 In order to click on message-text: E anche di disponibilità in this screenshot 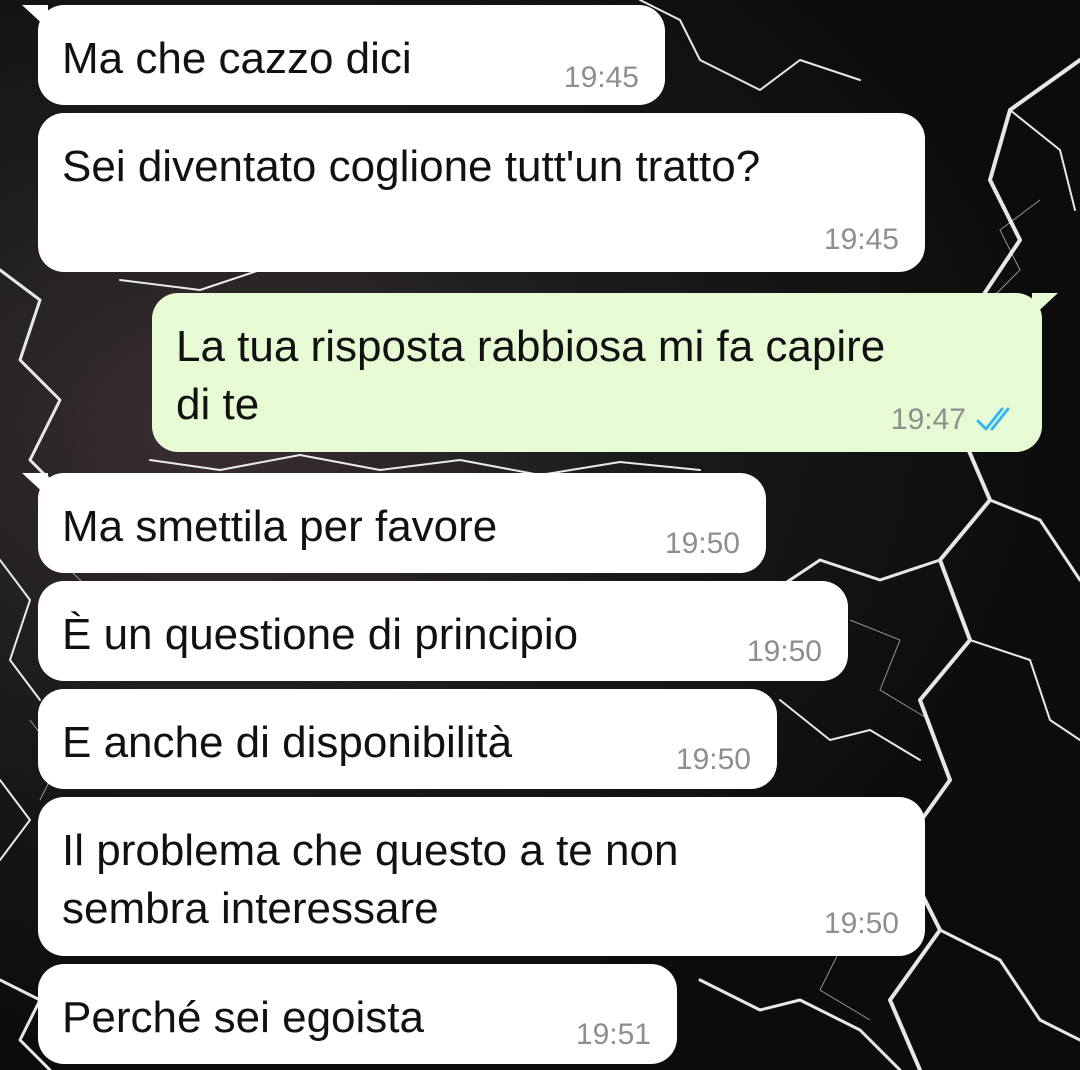, I will do `click(287, 742)`.